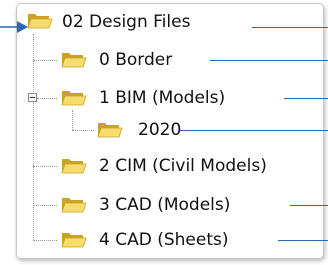  I want to click on tree-item-label: 2 CIM (Civil Models), so click(183, 166).